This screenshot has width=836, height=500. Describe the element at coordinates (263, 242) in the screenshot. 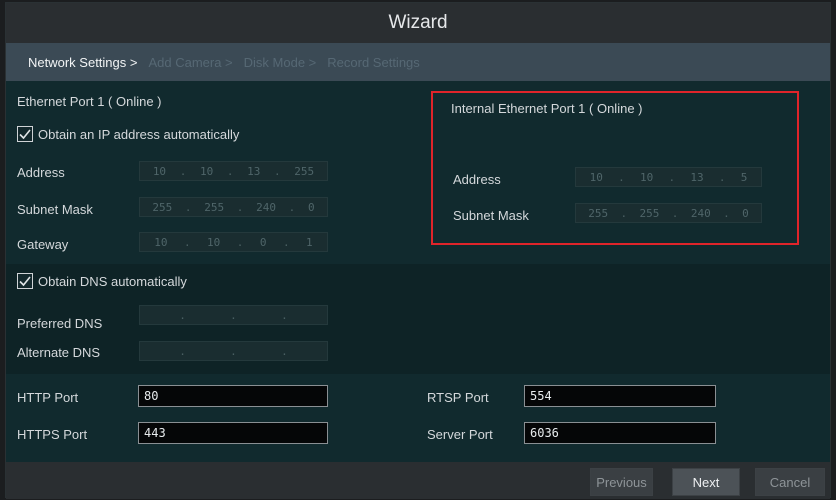

I see `gateway-octet-3: 0` at that location.